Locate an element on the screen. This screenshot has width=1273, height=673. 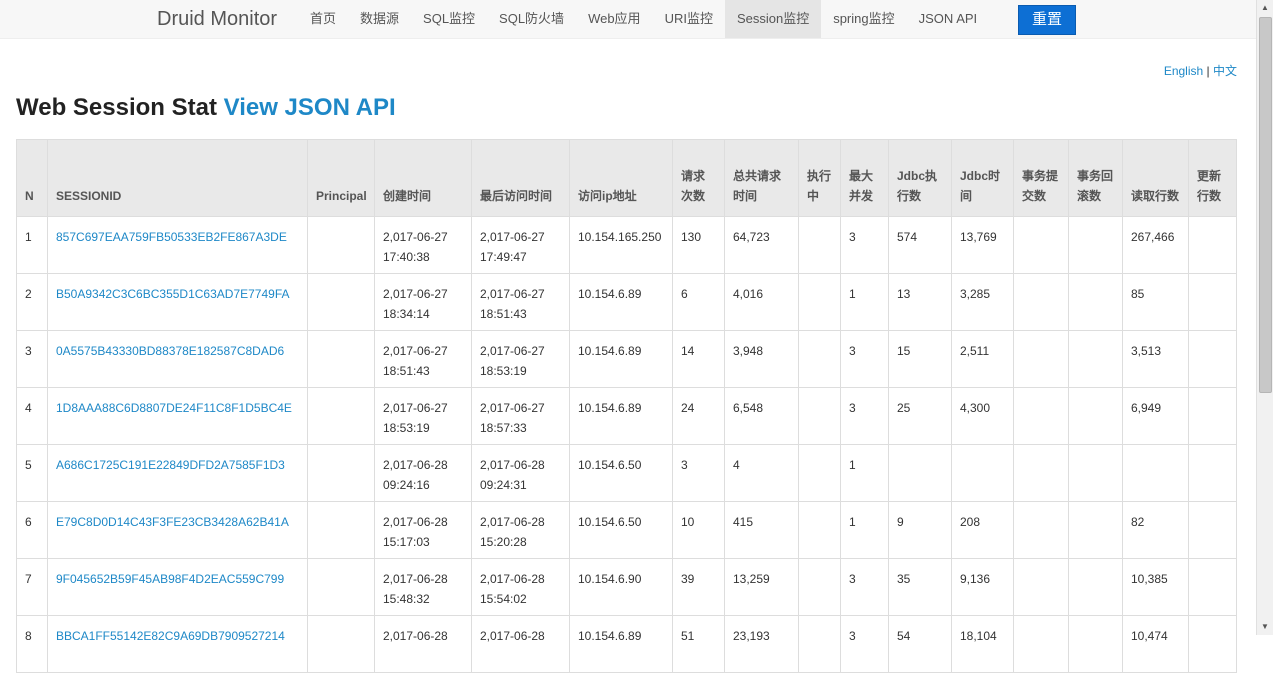
view-json-api-link: View JSON API is located at coordinates (310, 107).